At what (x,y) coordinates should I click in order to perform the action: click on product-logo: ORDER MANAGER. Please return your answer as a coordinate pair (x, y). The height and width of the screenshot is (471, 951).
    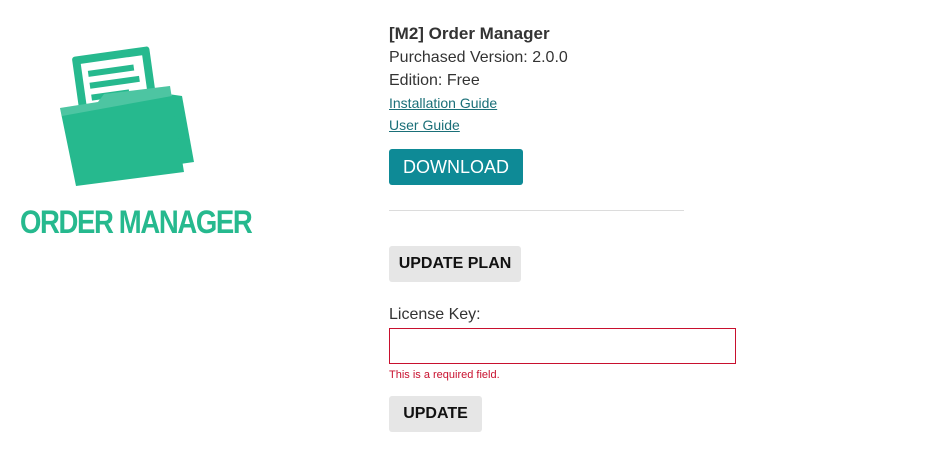
    Looking at the image, I should click on (135, 143).